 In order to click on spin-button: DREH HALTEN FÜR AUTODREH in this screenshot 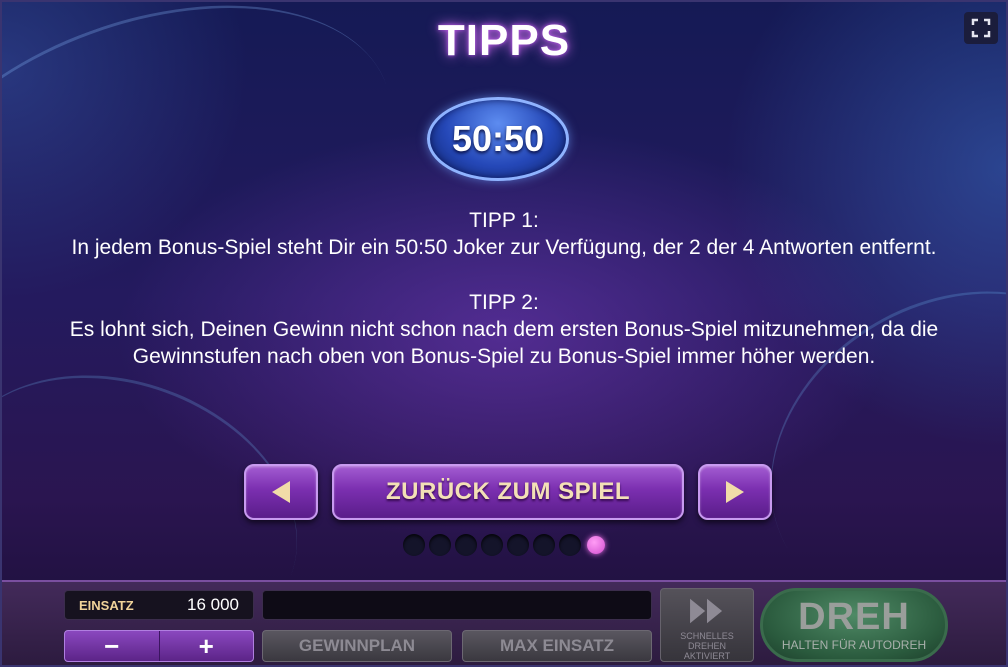, I will do `click(854, 625)`.